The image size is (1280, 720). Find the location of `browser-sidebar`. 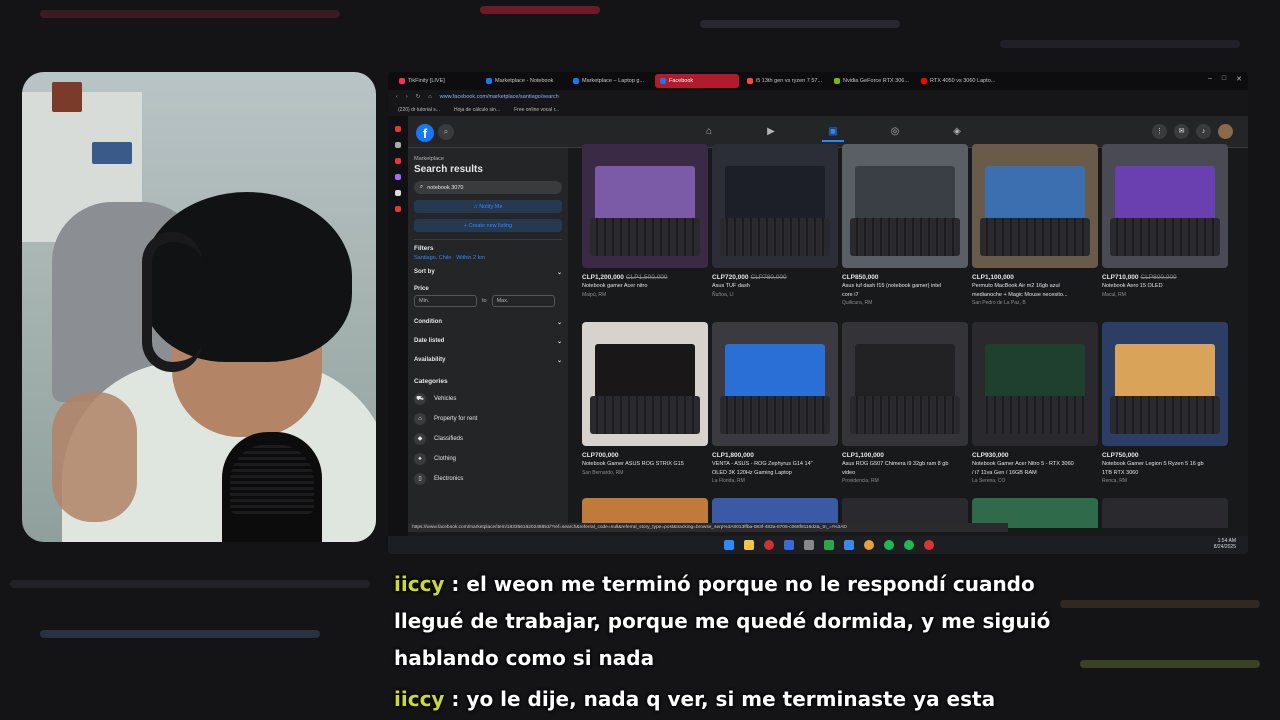

browser-sidebar is located at coordinates (398, 326).